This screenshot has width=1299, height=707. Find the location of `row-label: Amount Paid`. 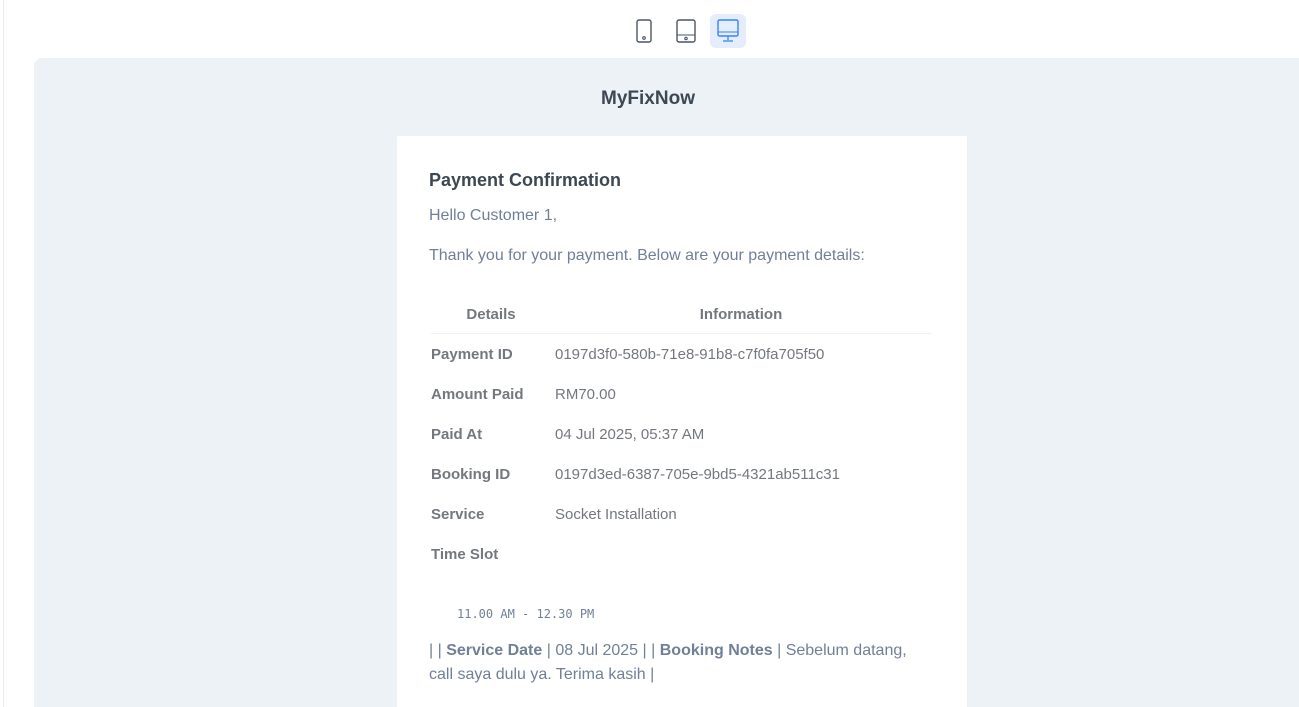

row-label: Amount Paid is located at coordinates (477, 394).